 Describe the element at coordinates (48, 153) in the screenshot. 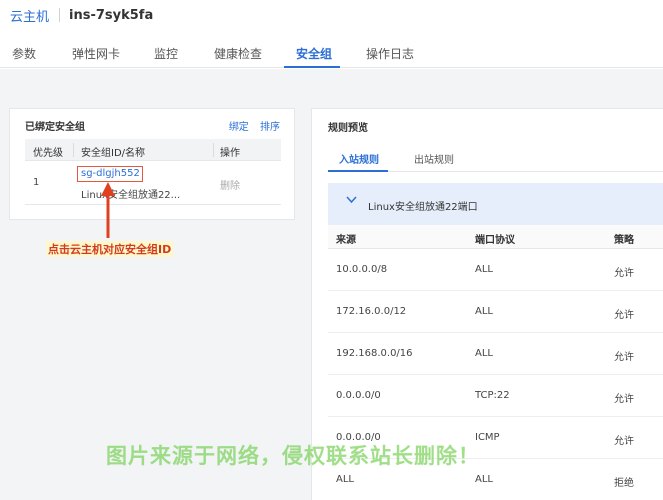

I see `col-priority: 优先级` at that location.